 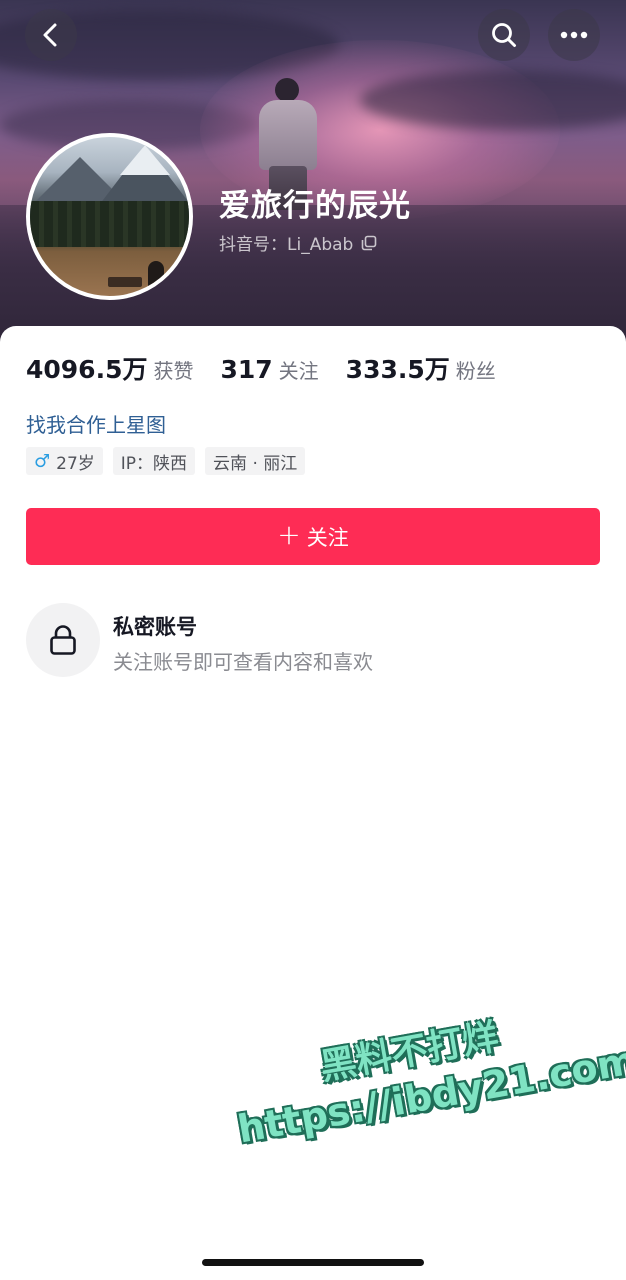 I want to click on profile-stats: 4096.5万 获赞 317 关注 333.5万 粉丝, so click(x=274, y=368).